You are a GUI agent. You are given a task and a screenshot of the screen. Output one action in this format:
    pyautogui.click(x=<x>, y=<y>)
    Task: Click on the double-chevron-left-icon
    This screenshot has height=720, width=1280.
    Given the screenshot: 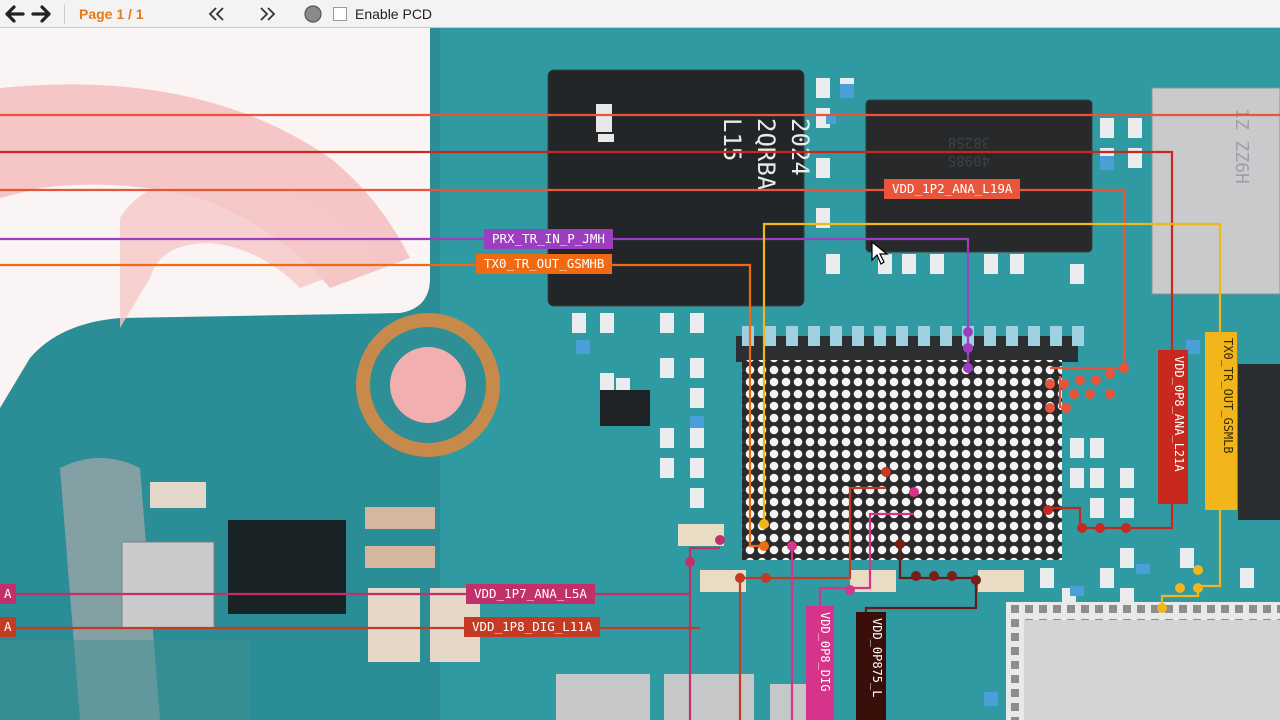 What is the action you would take?
    pyautogui.click(x=216, y=13)
    